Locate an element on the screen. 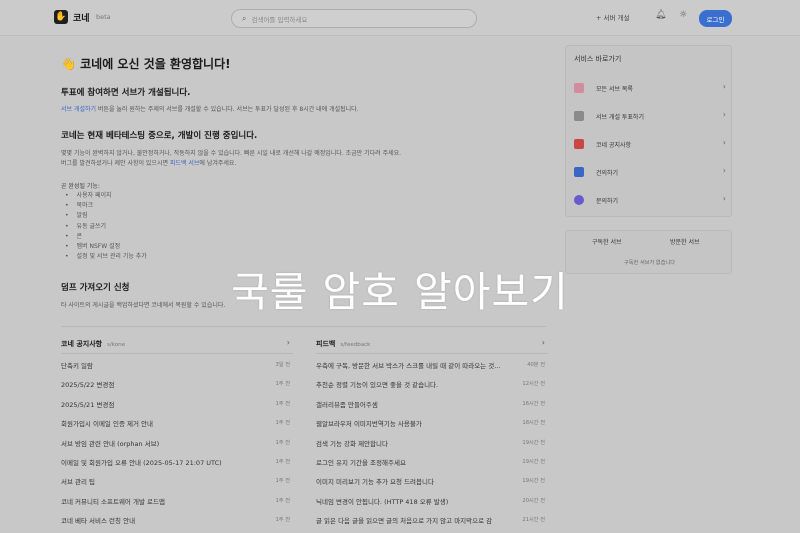  notice-title-text: 코네 공지사항 is located at coordinates (82, 344).